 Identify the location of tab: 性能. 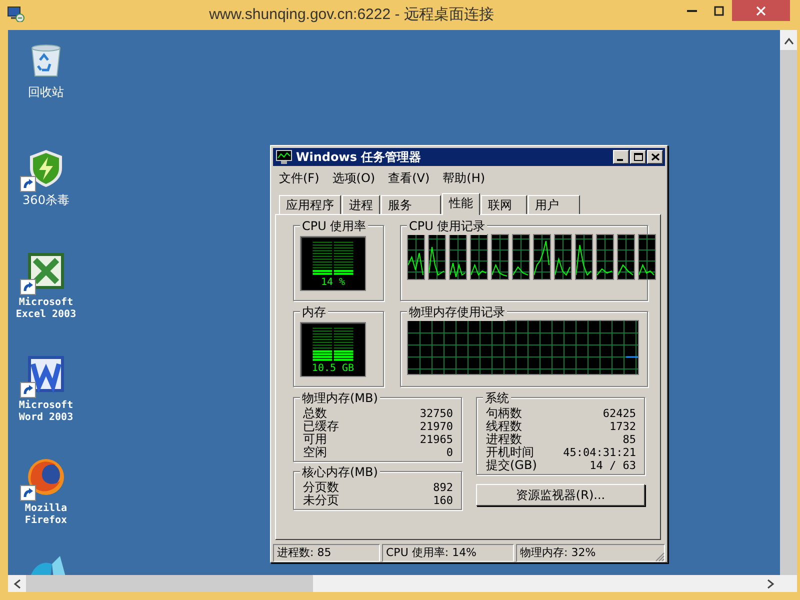
(461, 204).